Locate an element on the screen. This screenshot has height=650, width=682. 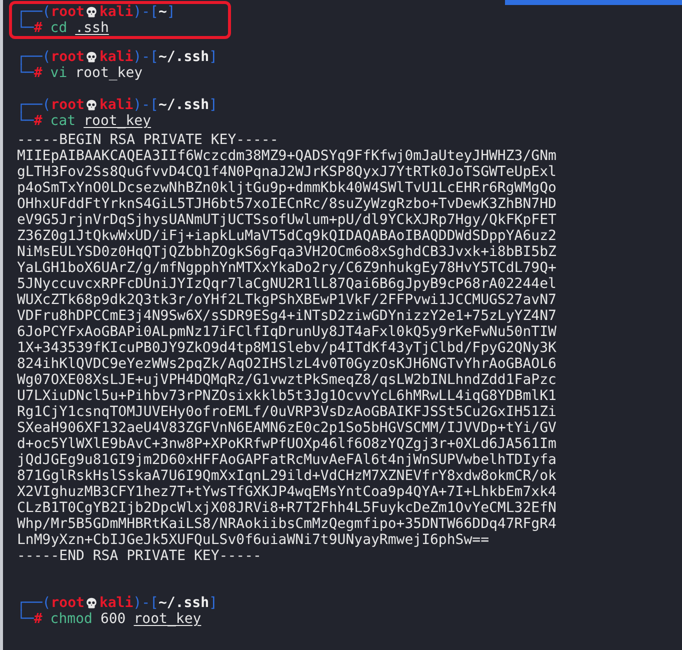
output-line: NiMsEULYSD0z0HqQTjQZbbhZOgkS6gFqa3VH2OCm6o8xSghdCB3Jvxk+i8bBI5bZ is located at coordinates (286, 252).